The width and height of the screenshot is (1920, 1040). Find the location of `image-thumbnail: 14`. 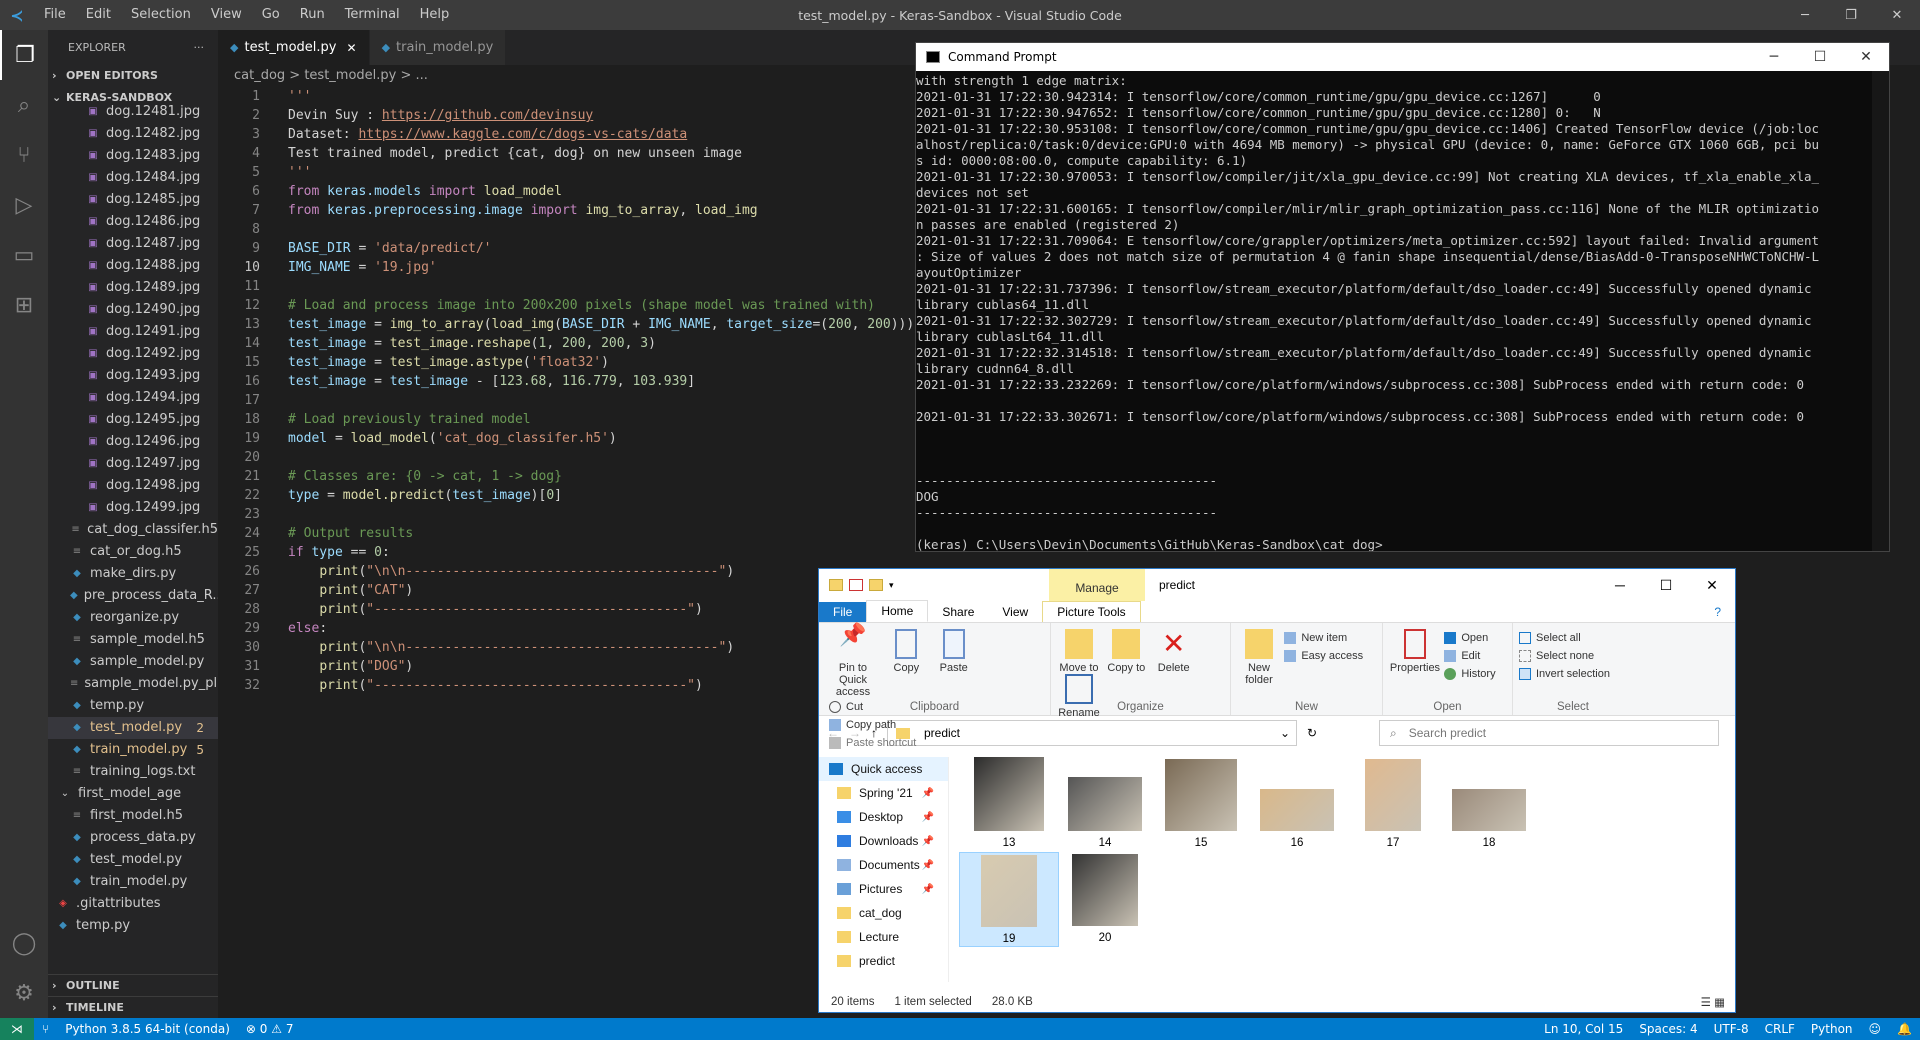

image-thumbnail: 14 is located at coordinates (1105, 804).